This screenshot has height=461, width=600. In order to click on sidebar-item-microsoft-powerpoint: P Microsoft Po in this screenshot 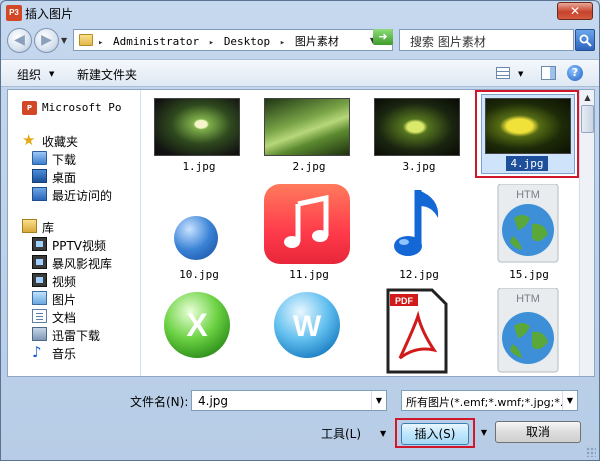, I will do `click(81, 109)`.